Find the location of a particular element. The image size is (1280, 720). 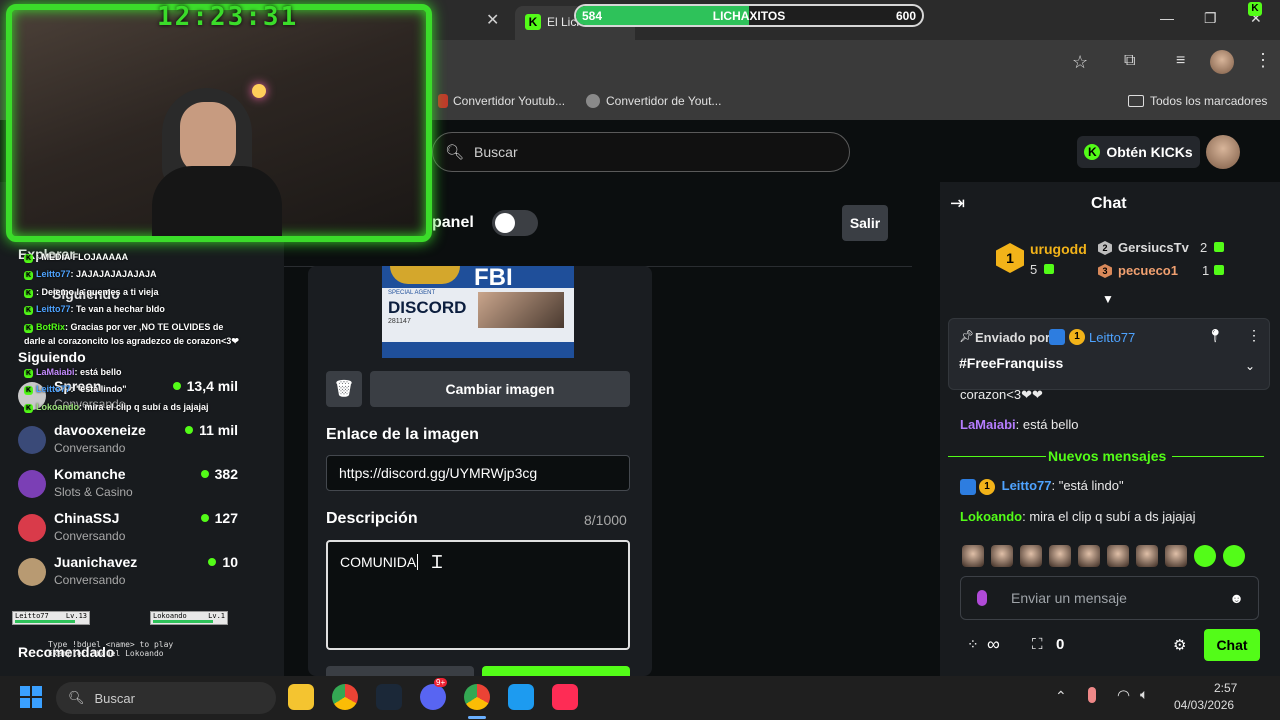

tiktok-icon is located at coordinates (565, 697).